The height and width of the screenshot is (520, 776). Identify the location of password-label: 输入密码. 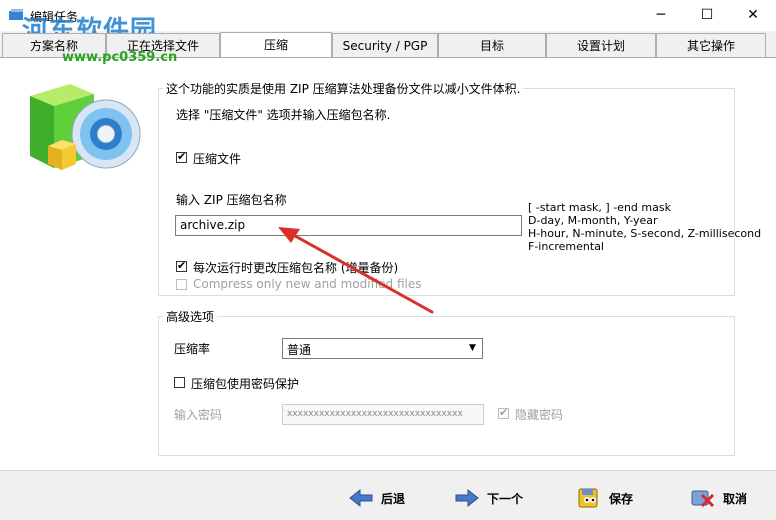
(198, 415).